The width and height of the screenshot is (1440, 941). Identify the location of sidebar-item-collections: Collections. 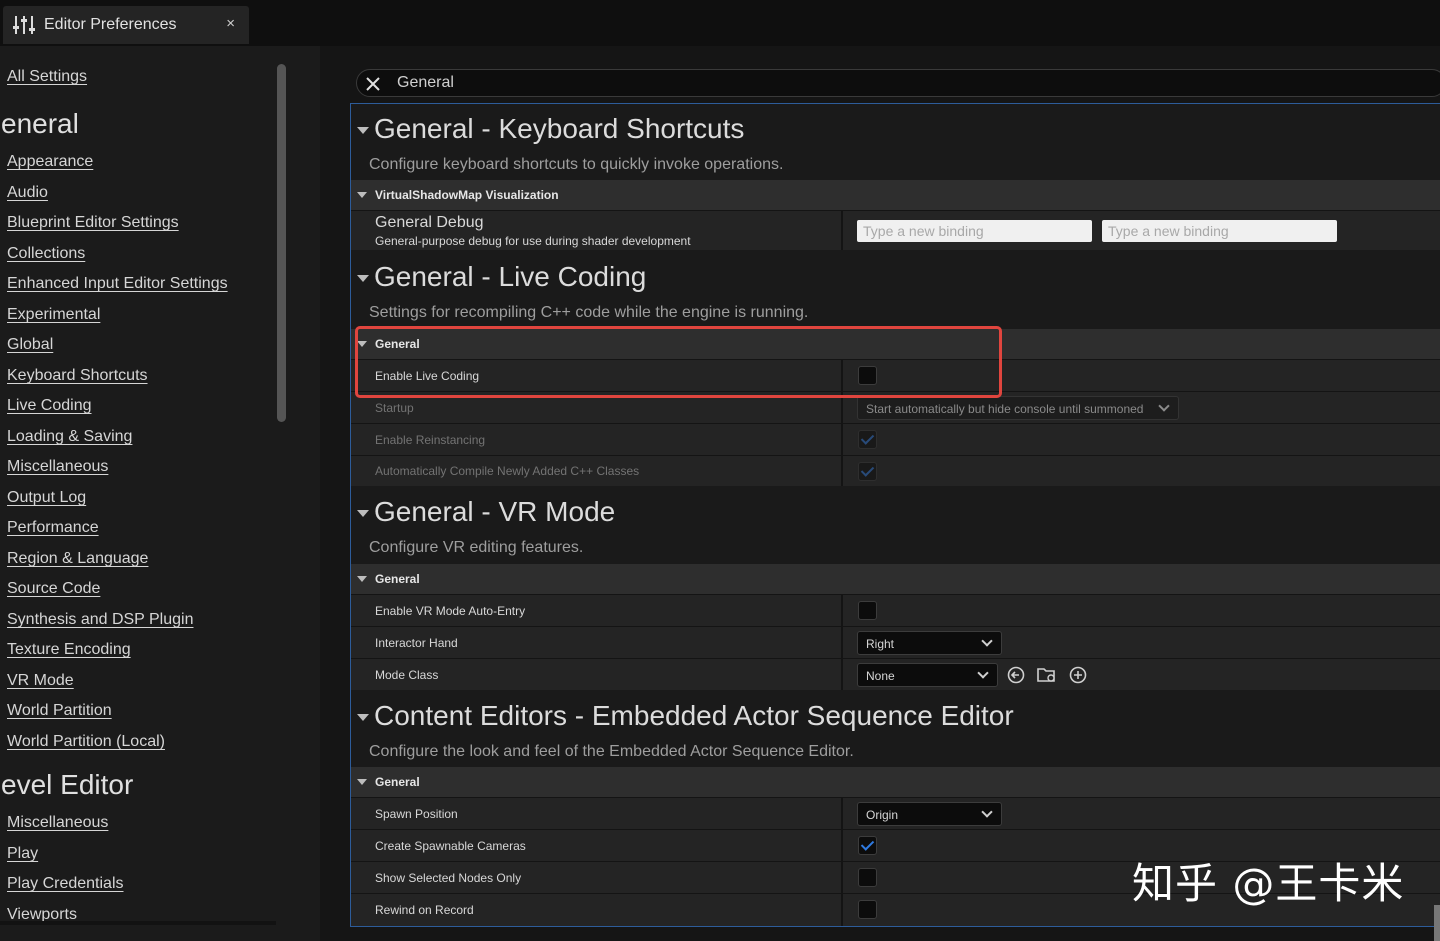
(46, 254).